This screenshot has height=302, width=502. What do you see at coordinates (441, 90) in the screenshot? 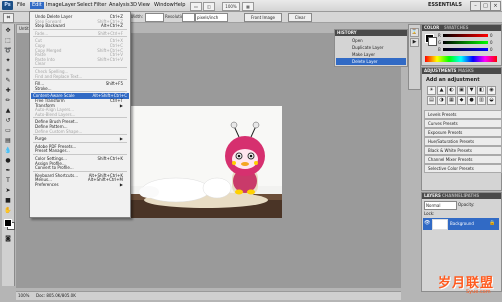
I see `adjustment-type-icon: ▲` at bounding box center [441, 90].